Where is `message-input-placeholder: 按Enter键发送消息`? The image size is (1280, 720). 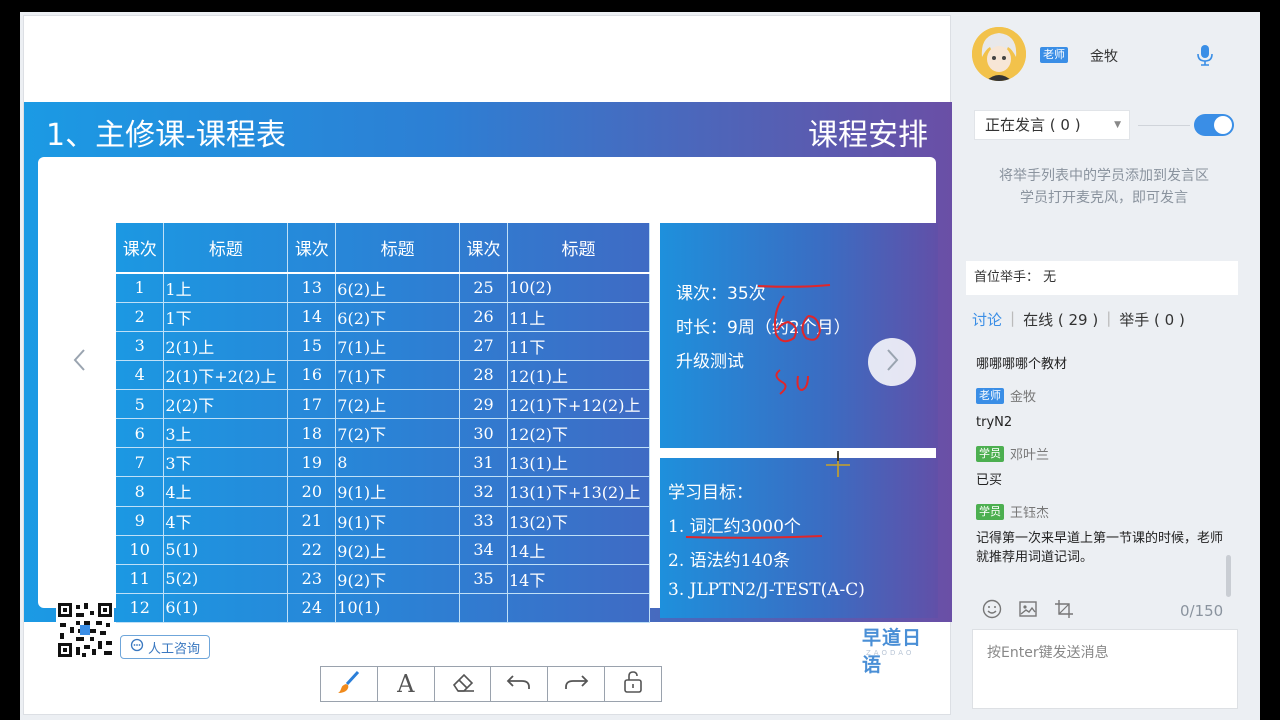 message-input-placeholder: 按Enter键发送消息 is located at coordinates (1048, 653).